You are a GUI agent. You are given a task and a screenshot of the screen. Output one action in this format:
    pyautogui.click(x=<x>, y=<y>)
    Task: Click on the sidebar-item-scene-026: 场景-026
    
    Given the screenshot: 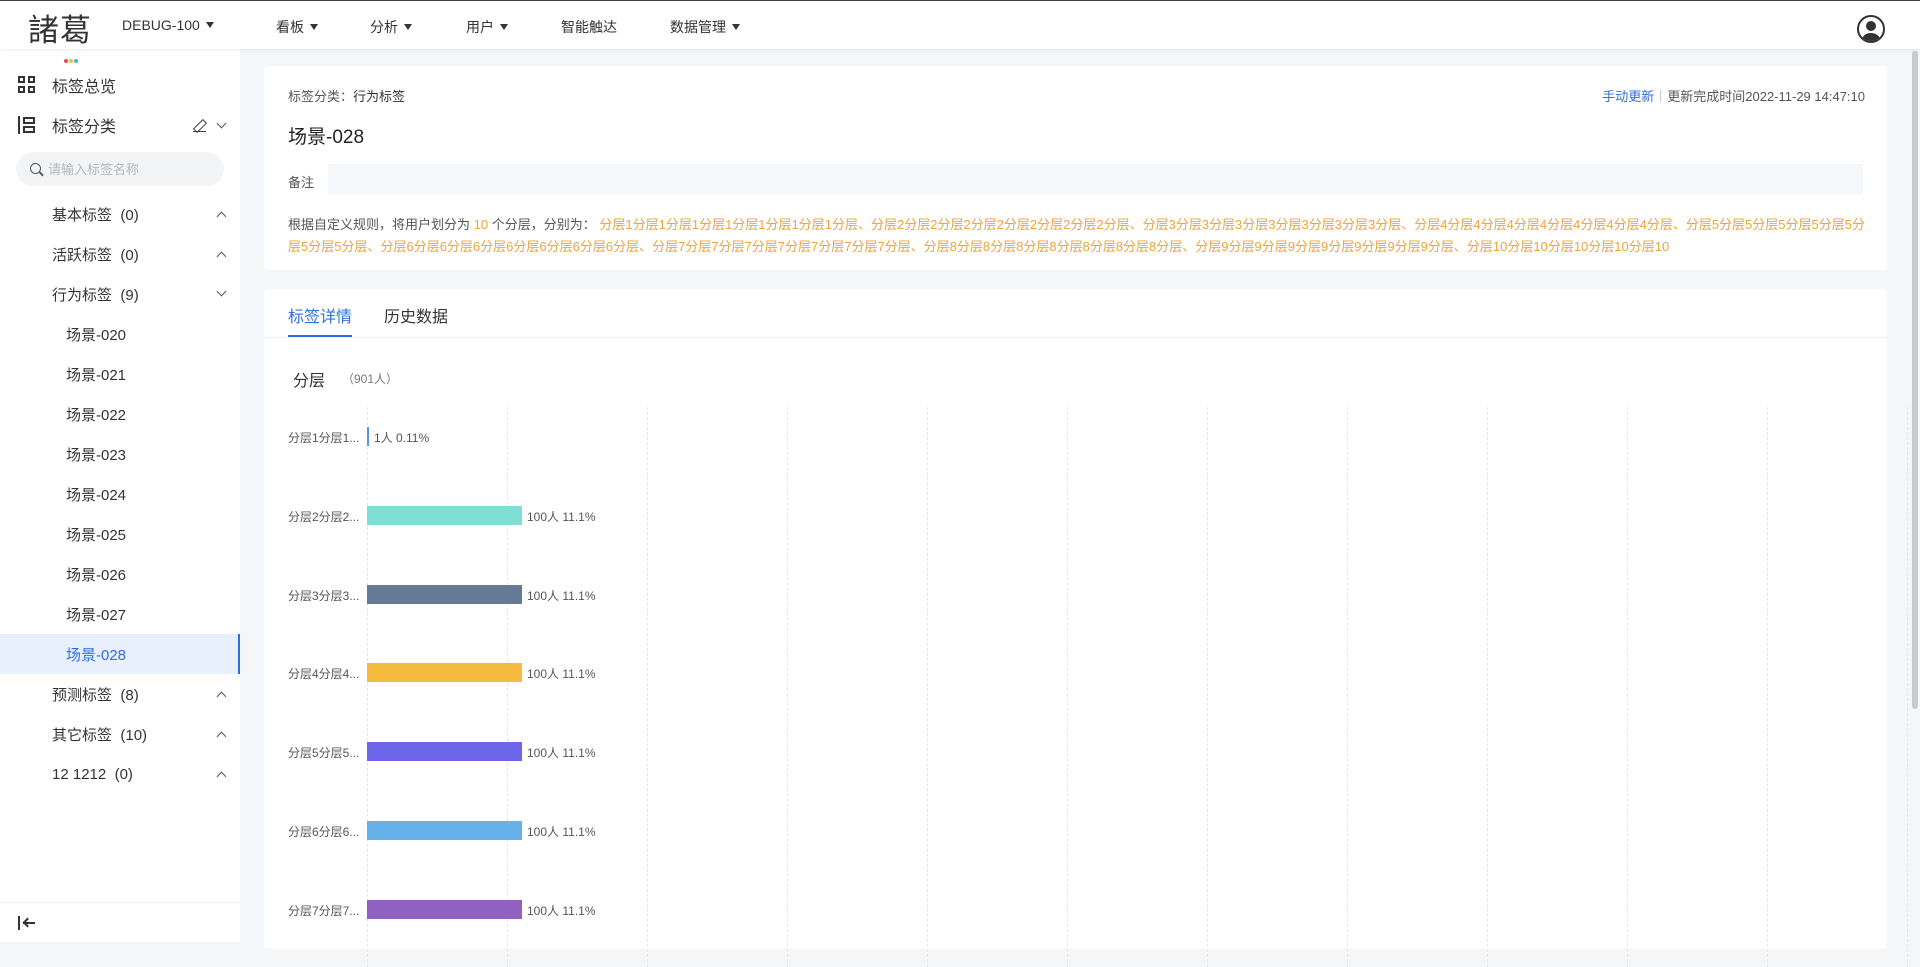 What is the action you would take?
    pyautogui.click(x=120, y=574)
    